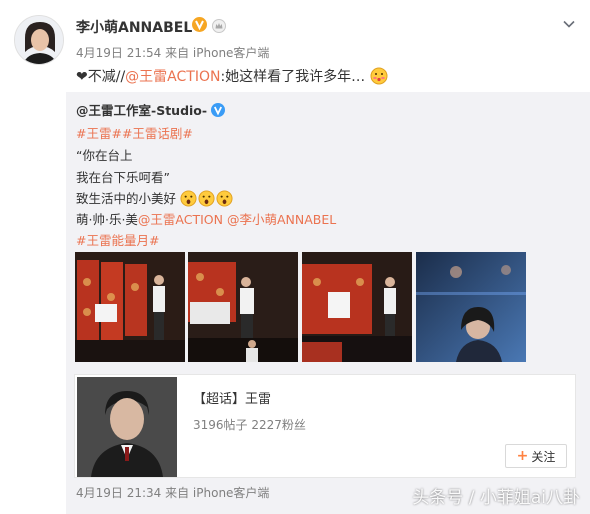 The width and height of the screenshot is (590, 514). What do you see at coordinates (173, 53) in the screenshot?
I see `post-meta: 4月19日 21:54 来自 iPhone客户端` at bounding box center [173, 53].